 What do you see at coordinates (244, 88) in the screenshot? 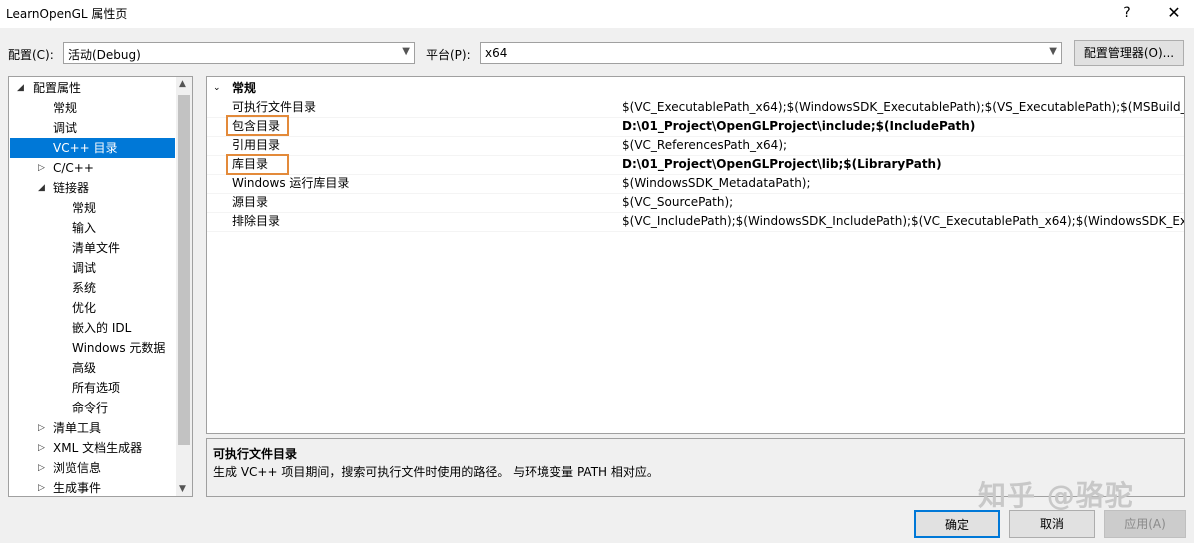
I see `category-label: 常规` at bounding box center [244, 88].